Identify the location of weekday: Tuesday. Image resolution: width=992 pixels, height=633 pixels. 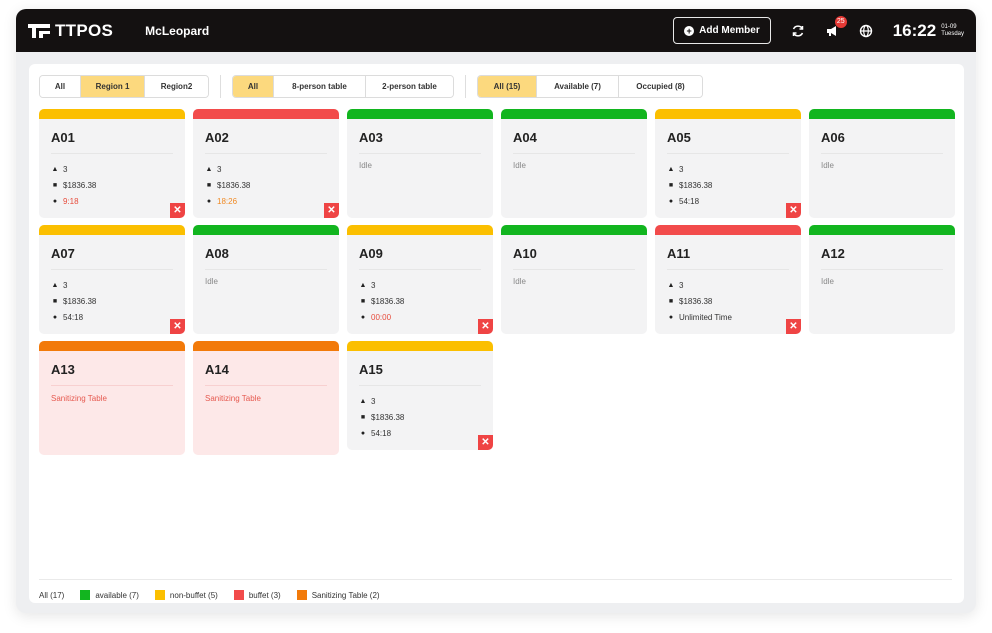
(952, 33).